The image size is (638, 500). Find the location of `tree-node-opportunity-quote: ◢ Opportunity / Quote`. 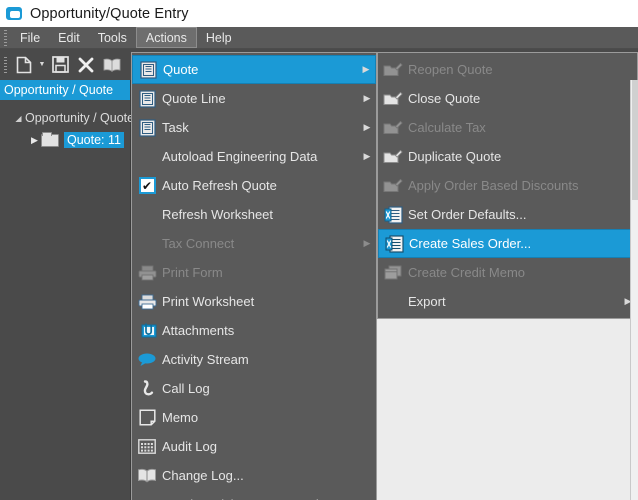

tree-node-opportunity-quote: ◢ Opportunity / Quote is located at coordinates (67, 118).